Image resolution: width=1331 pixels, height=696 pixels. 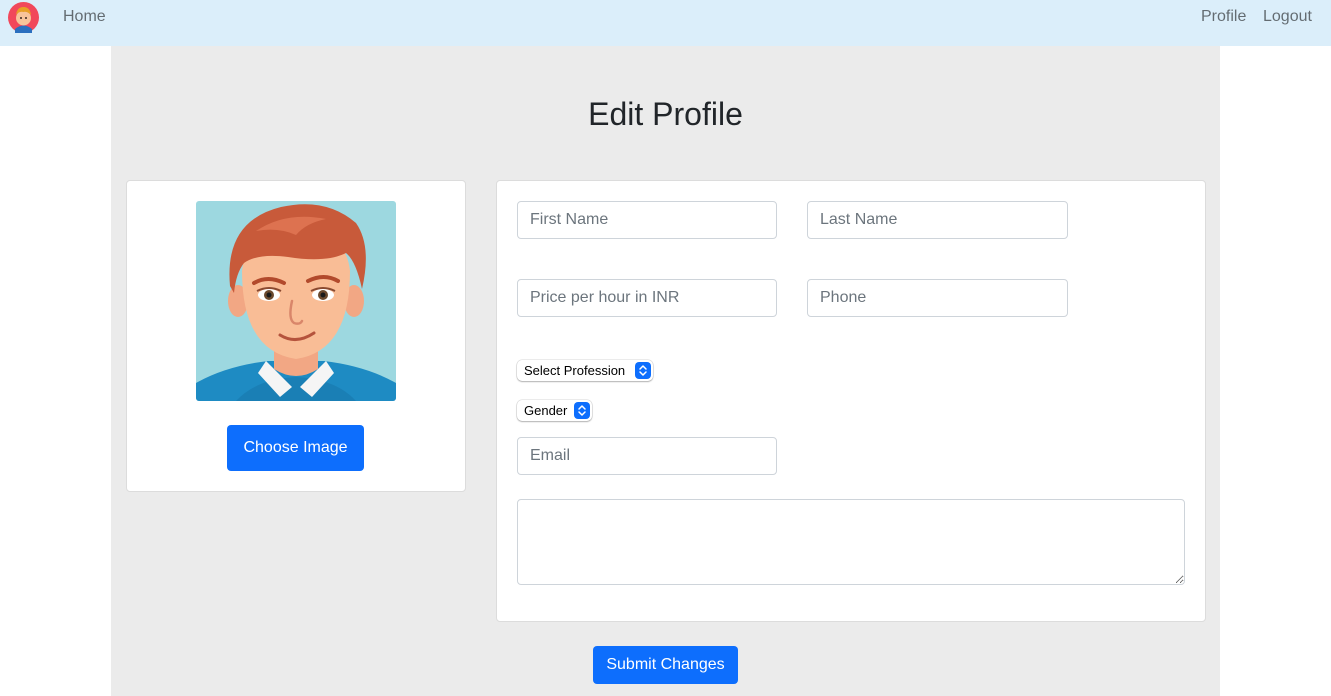 I want to click on top-navbar: Home Profile Logout, so click(x=665, y=23).